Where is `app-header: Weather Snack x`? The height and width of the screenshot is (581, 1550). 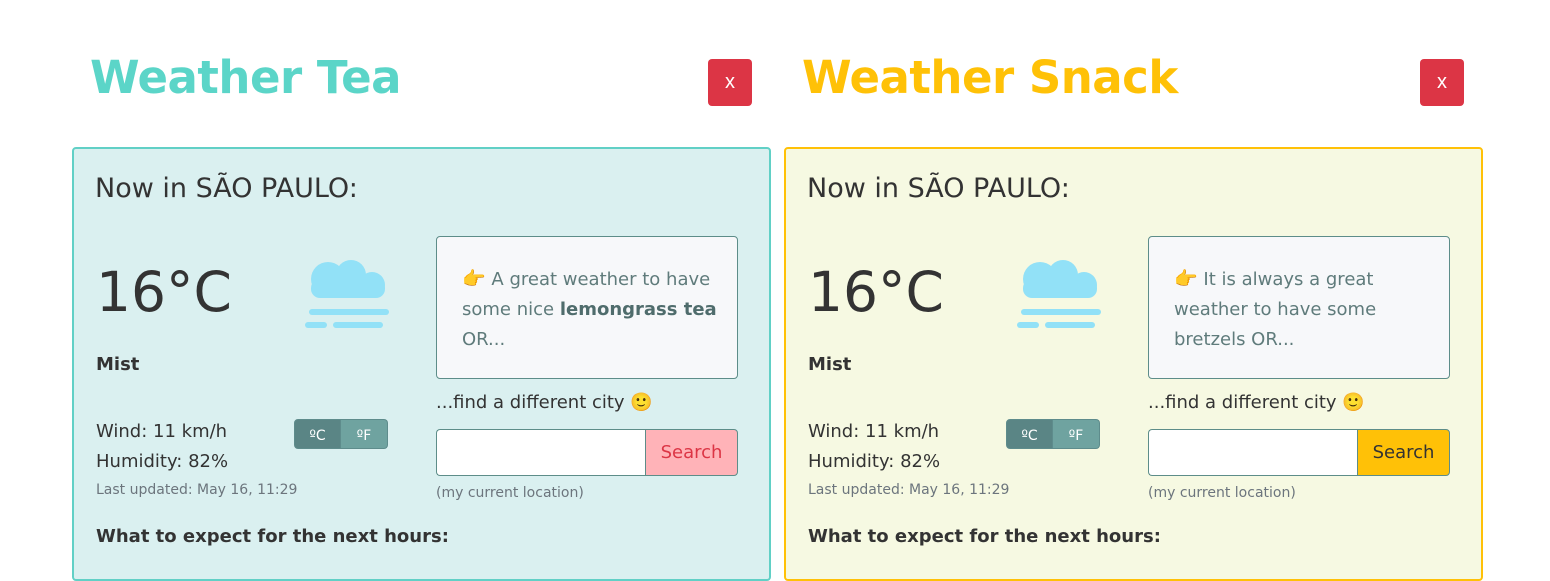 app-header: Weather Snack x is located at coordinates (1133, 70).